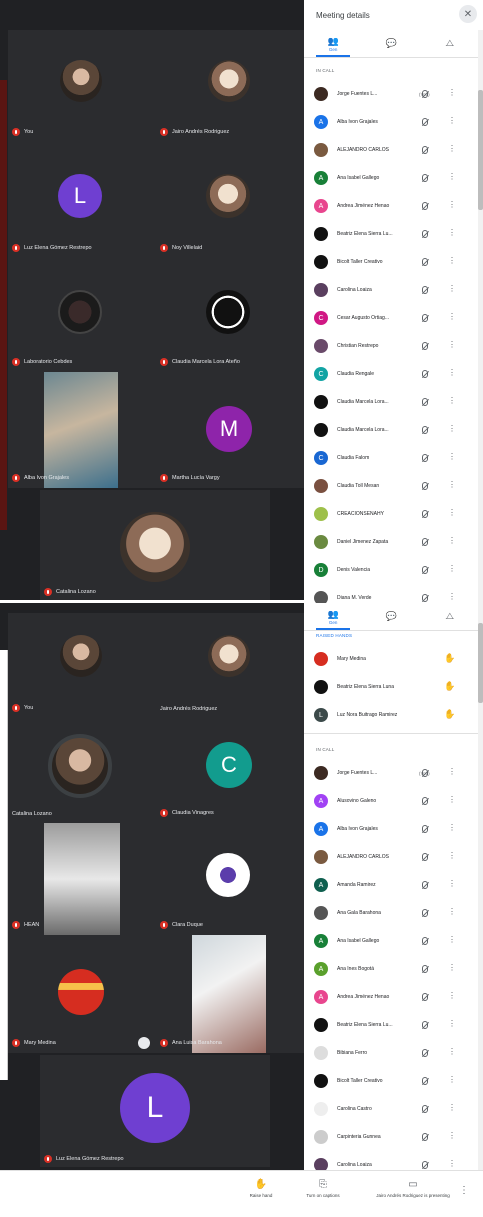 The height and width of the screenshot is (1217, 483). I want to click on participant-tile: Laboratorio Cebdes, so click(82, 315).